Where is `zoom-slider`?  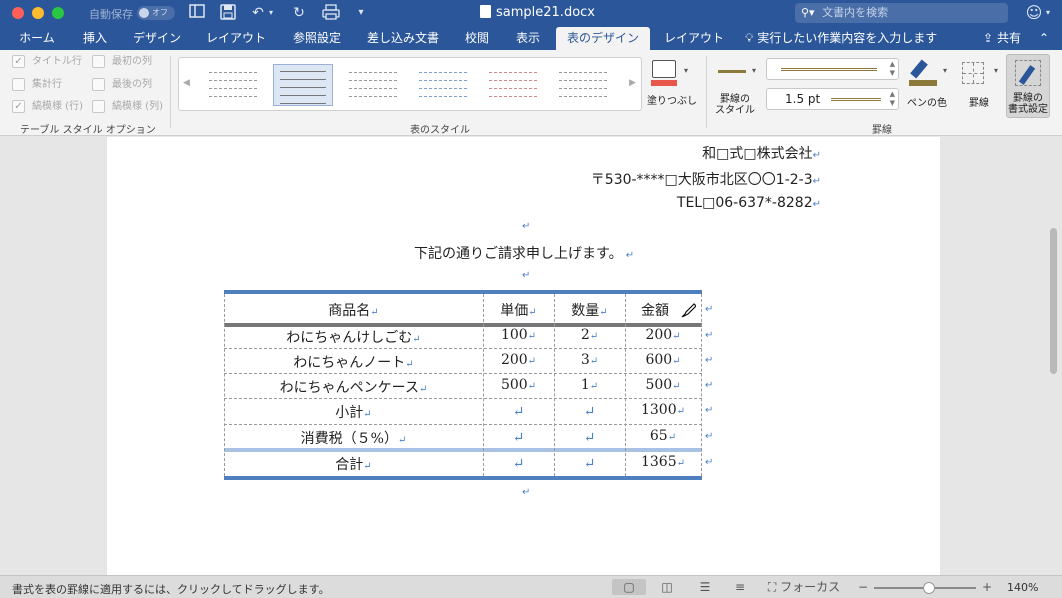 zoom-slider is located at coordinates (925, 588).